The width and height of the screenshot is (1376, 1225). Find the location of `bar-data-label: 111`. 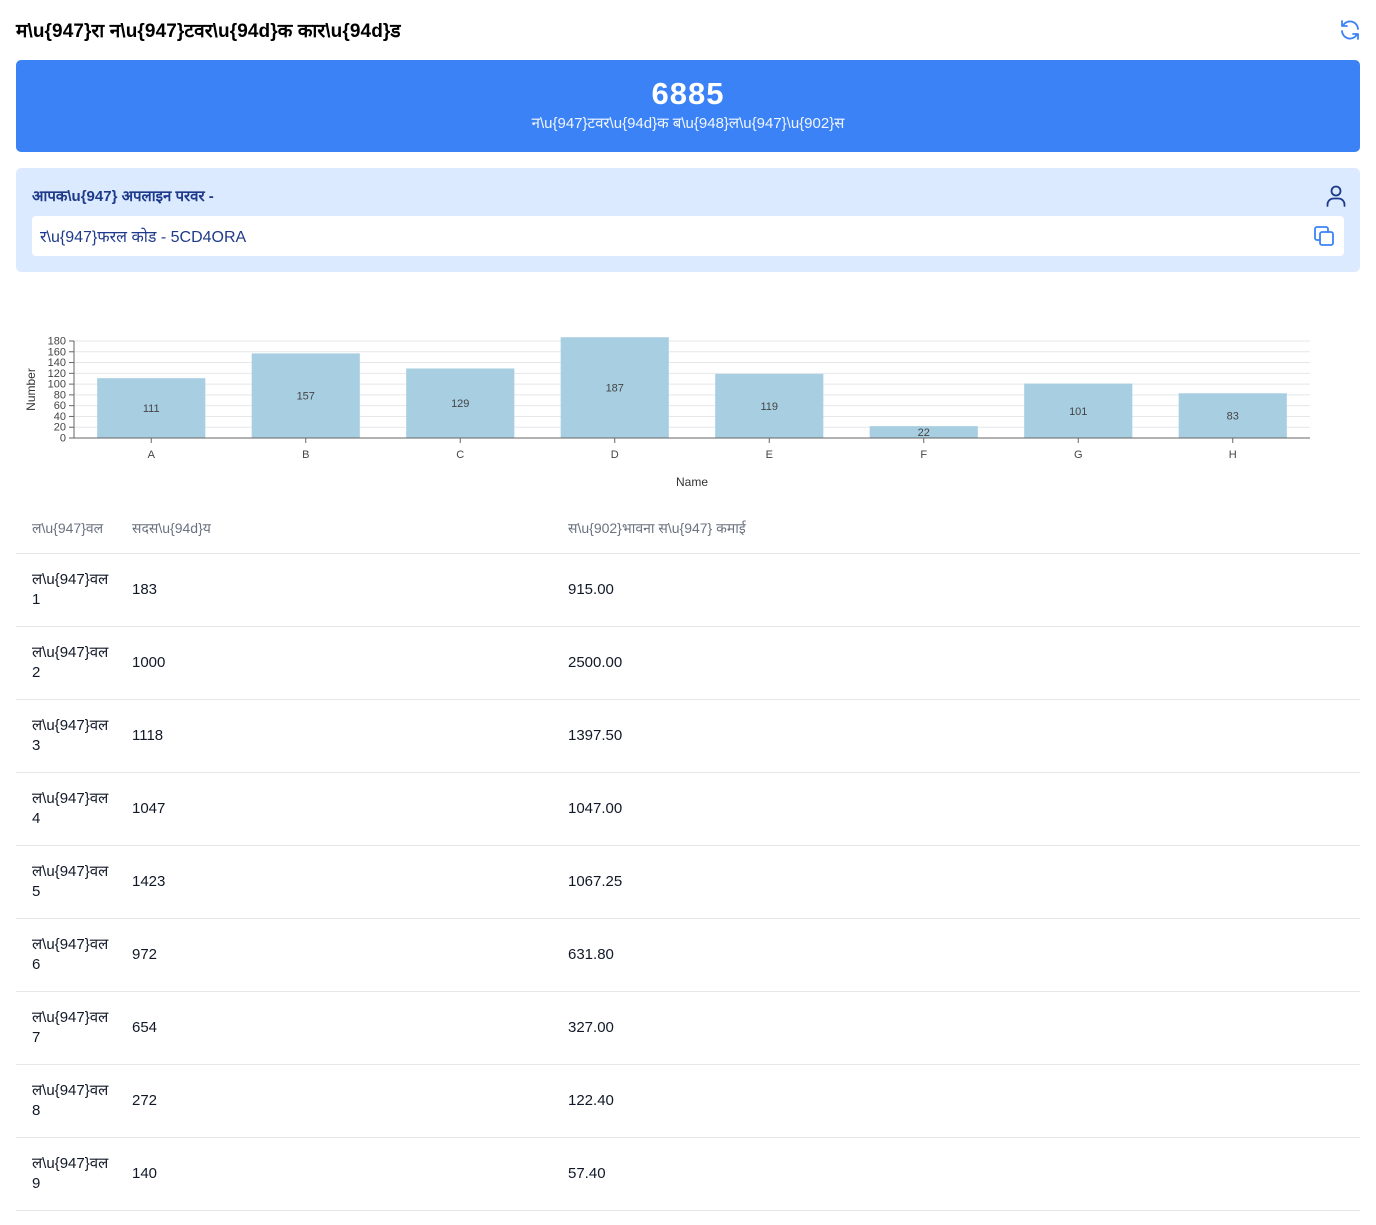

bar-data-label: 111 is located at coordinates (151, 409).